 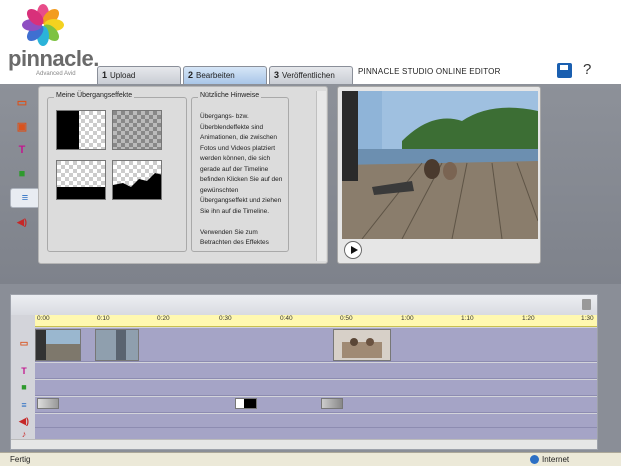 I want to click on browser-status-bar: Fertig Internet, so click(x=310, y=459).